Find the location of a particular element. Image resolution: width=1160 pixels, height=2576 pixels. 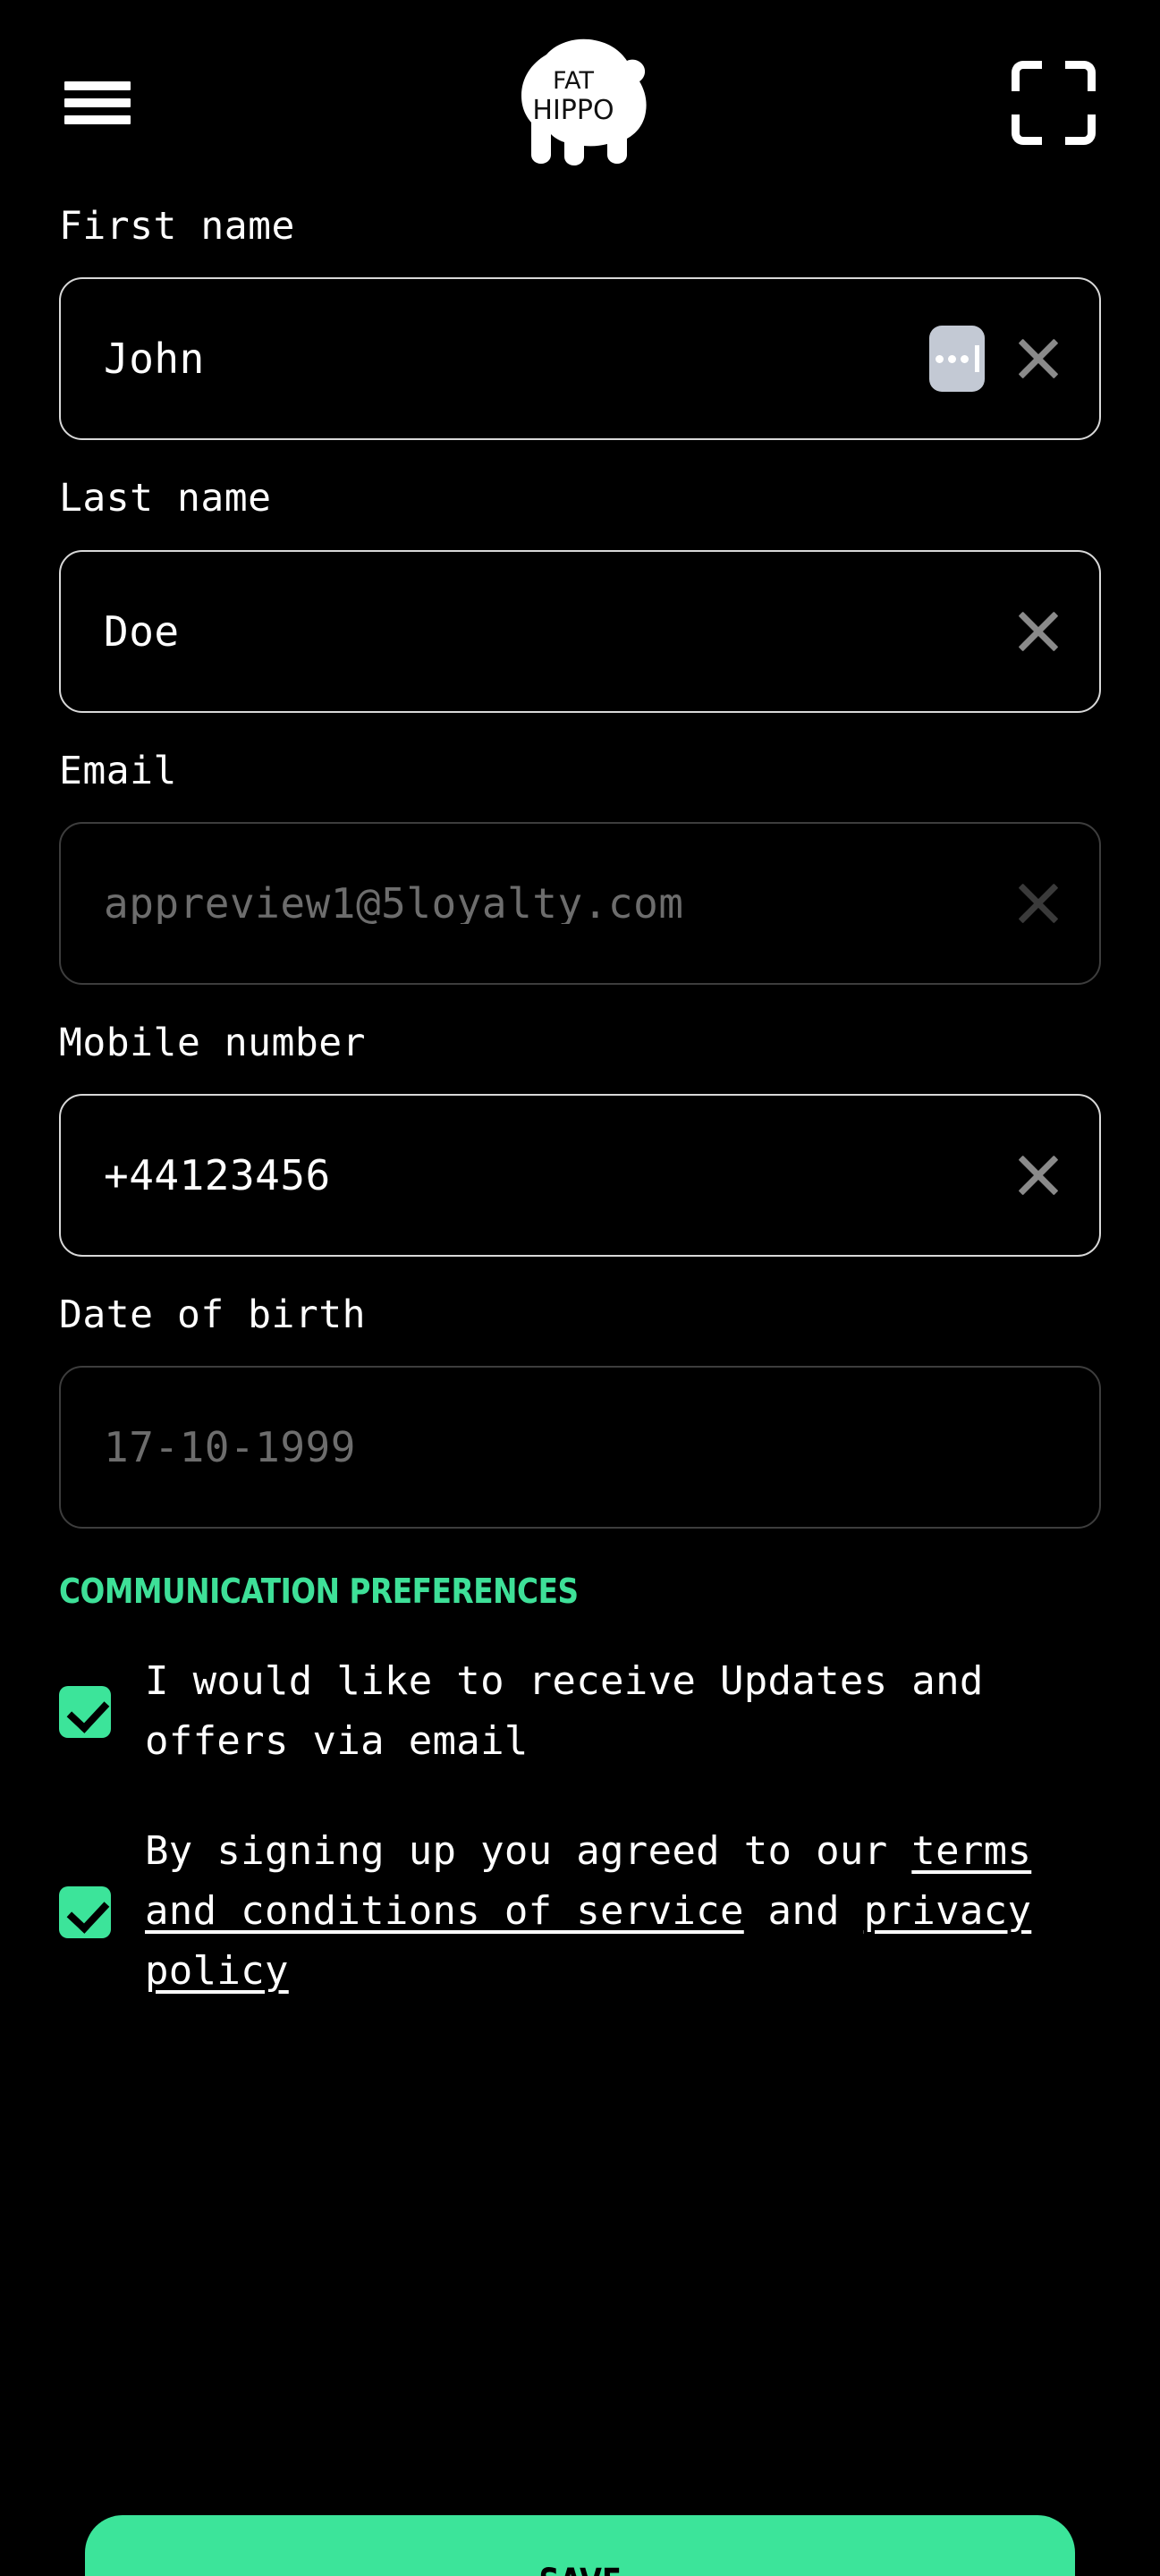

terms-opt-in-checkbox is located at coordinates (85, 1911).